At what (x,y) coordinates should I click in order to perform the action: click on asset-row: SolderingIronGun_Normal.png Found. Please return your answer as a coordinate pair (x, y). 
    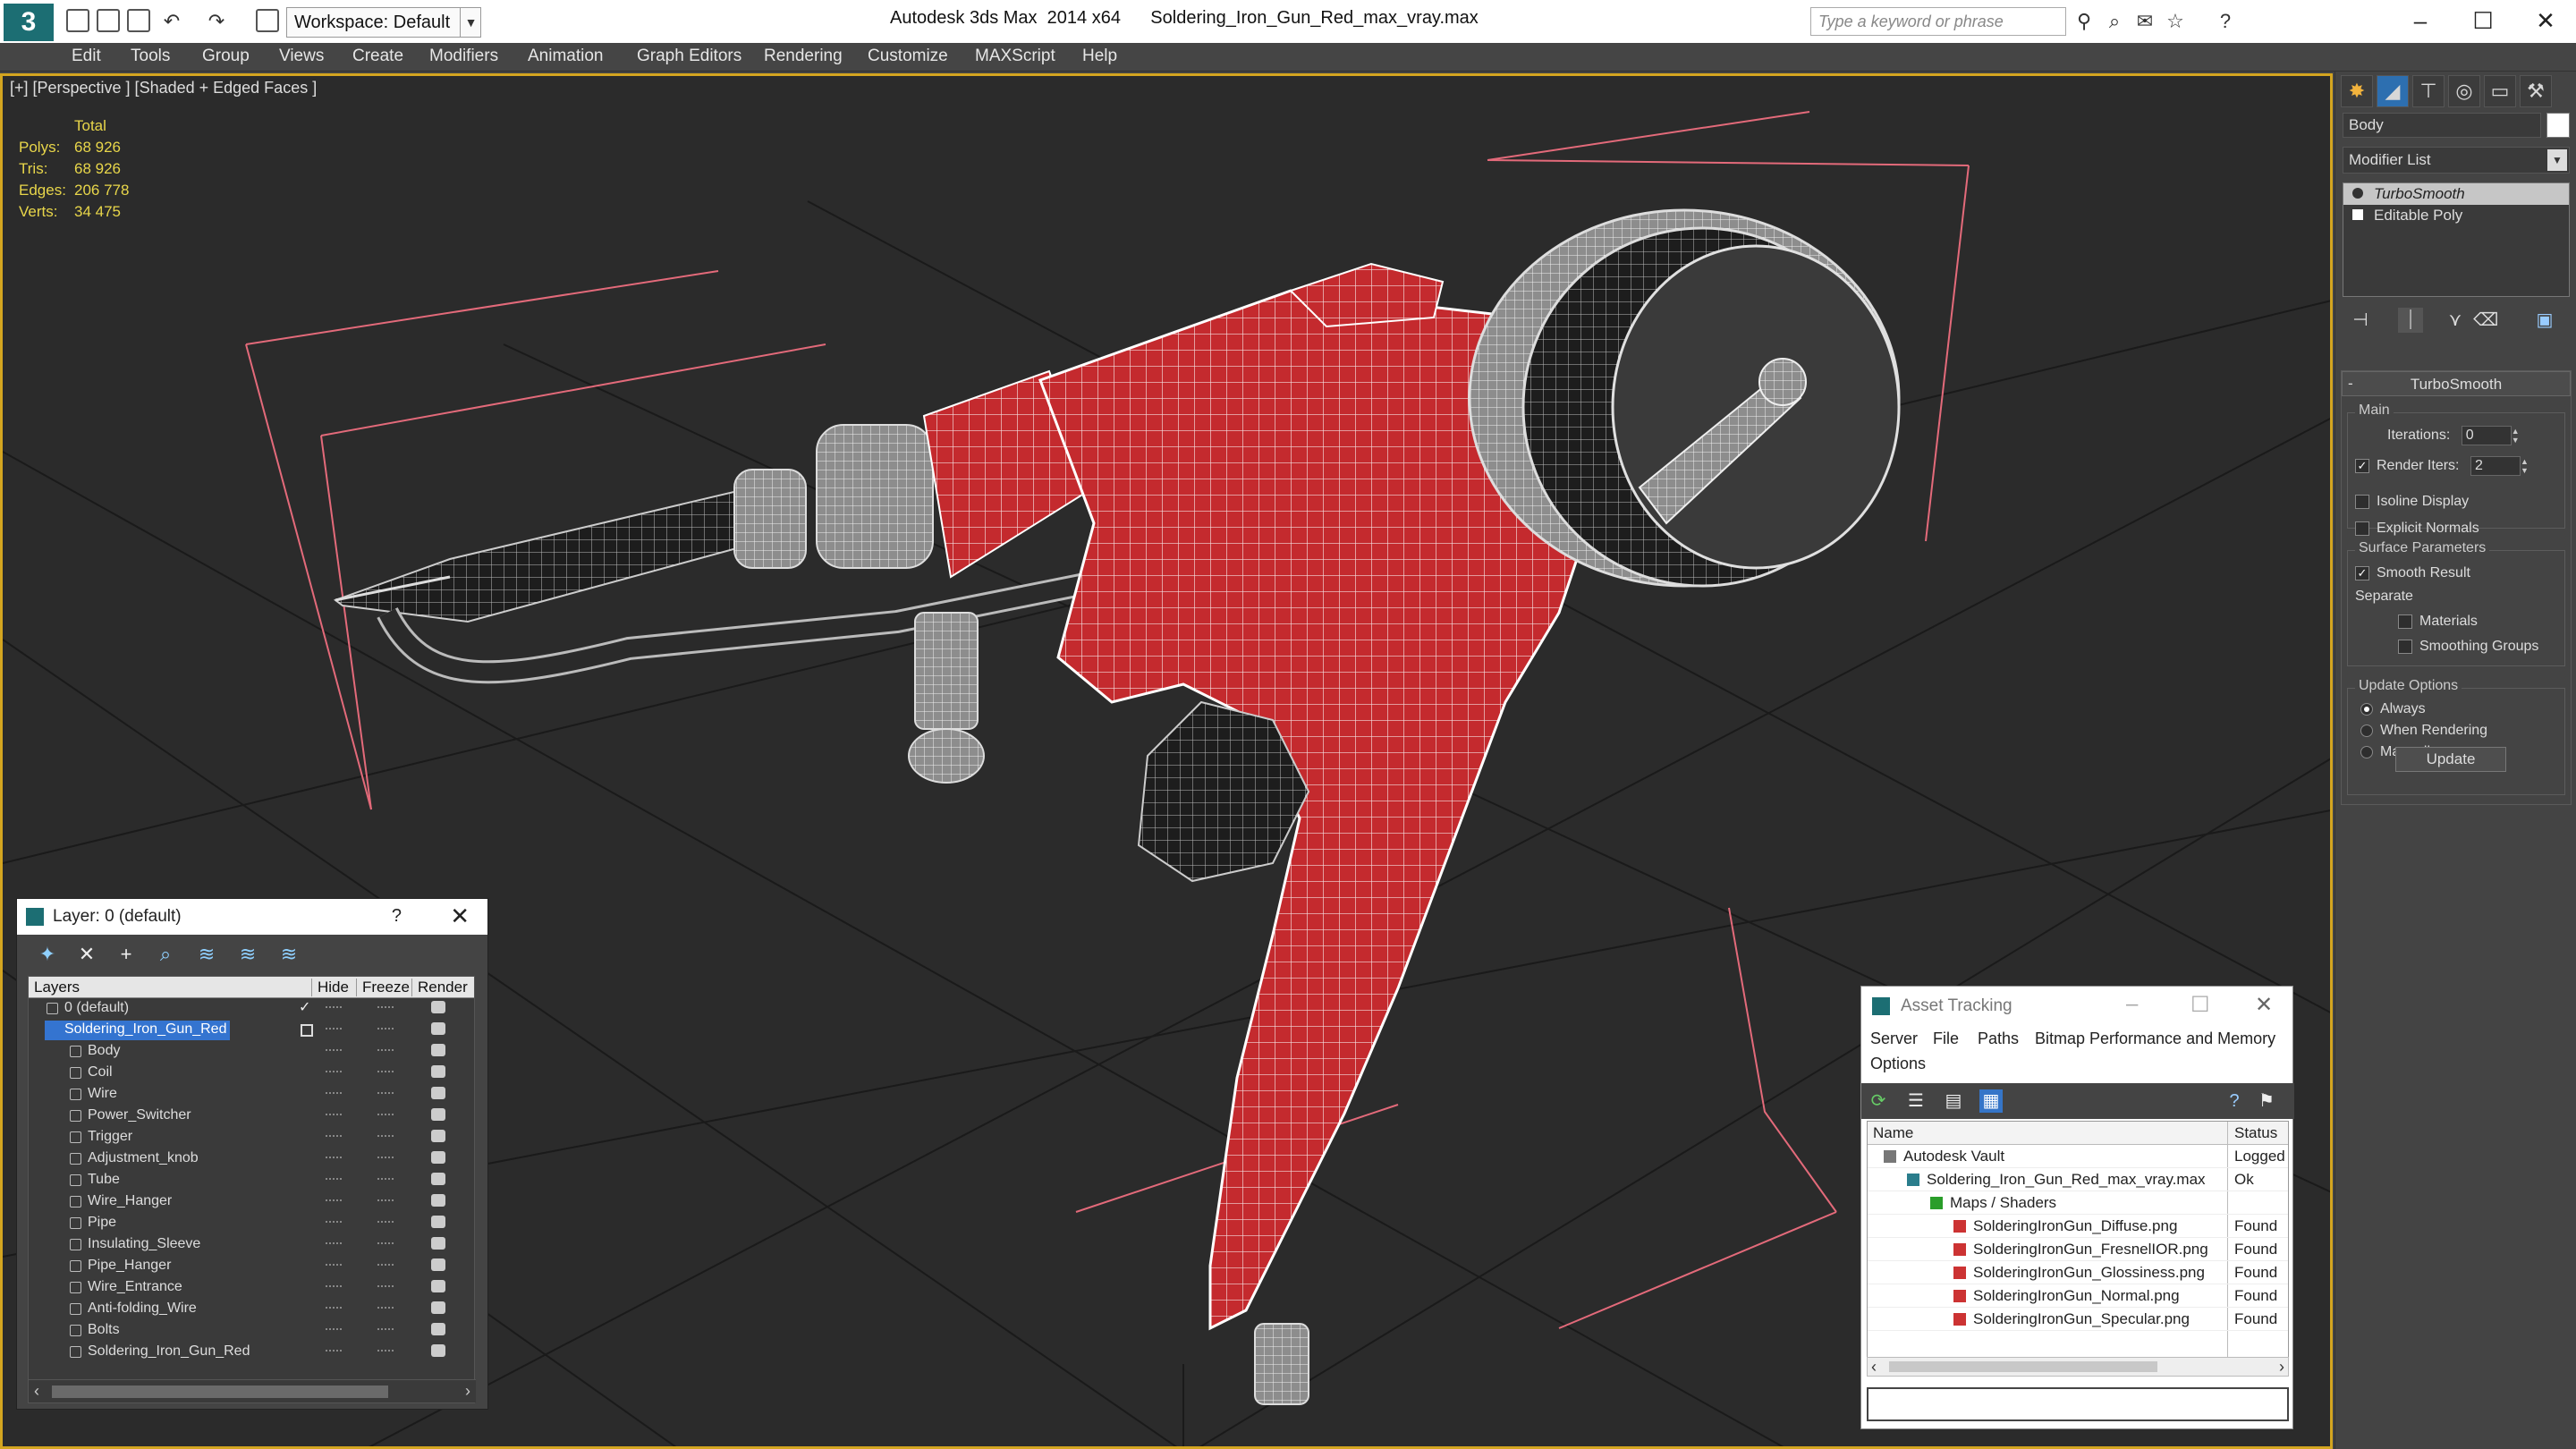
    Looking at the image, I should click on (2078, 1296).